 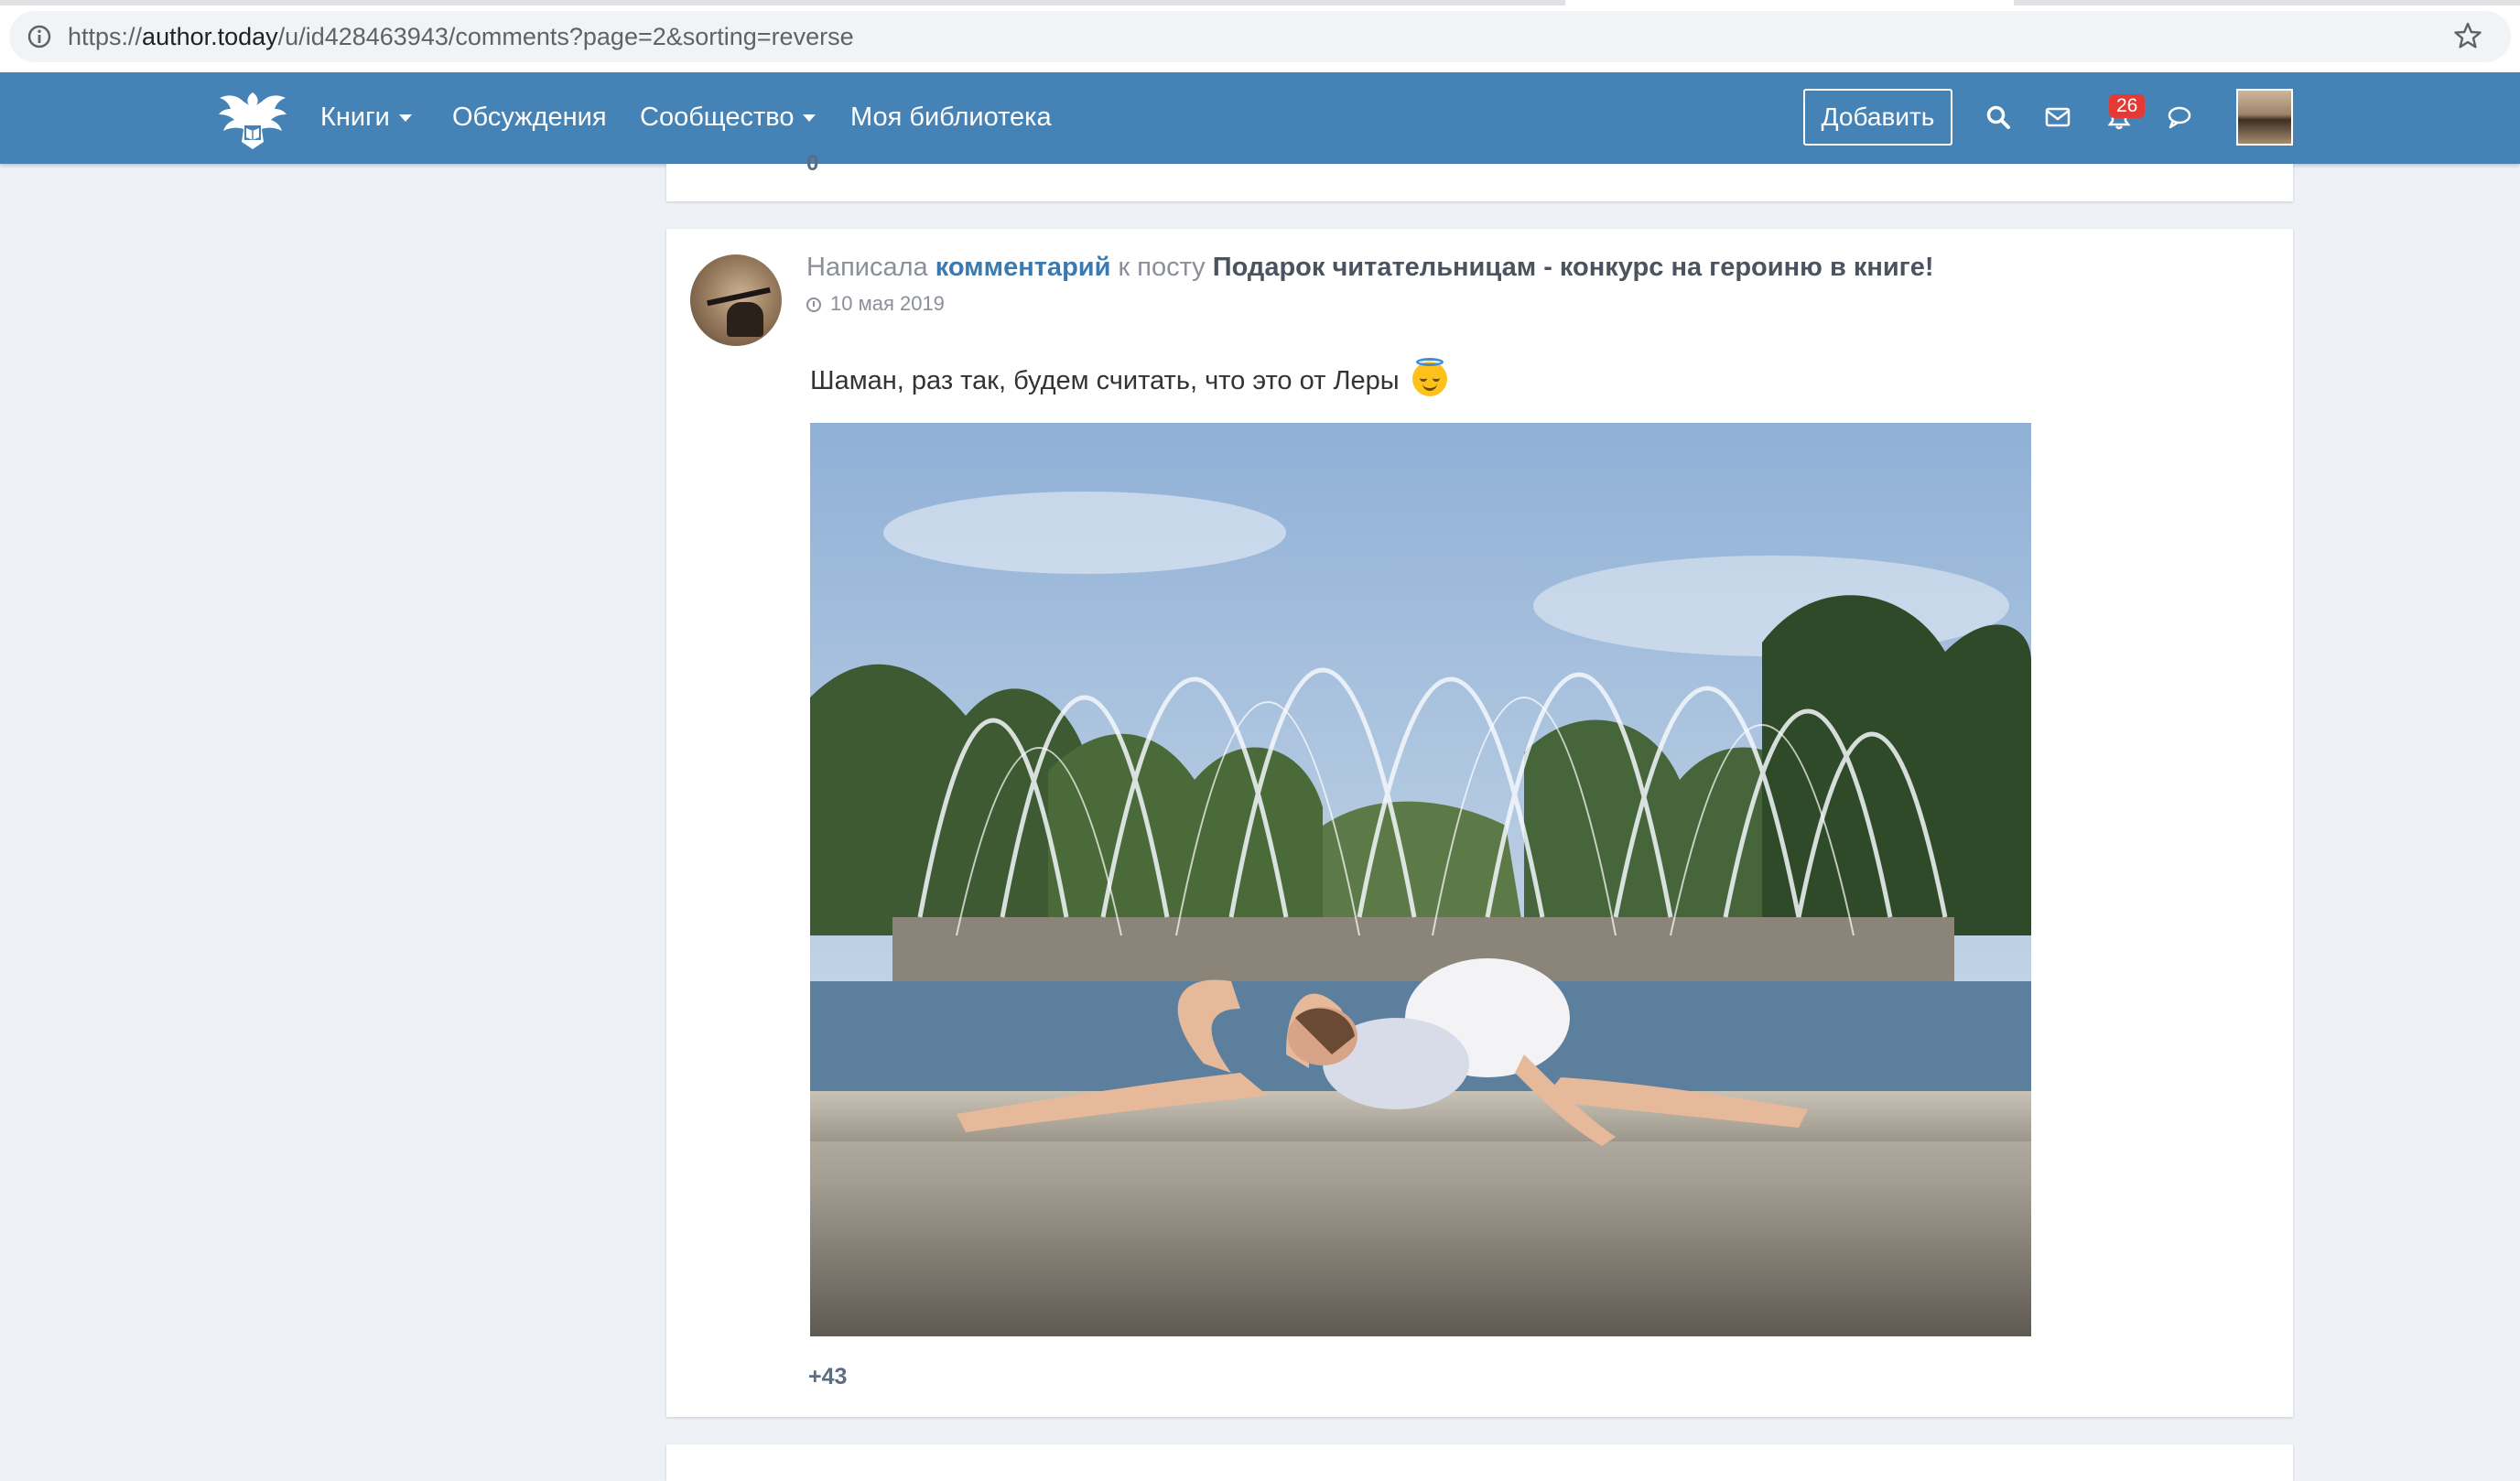 I want to click on nav-library: Моя библиотека, so click(x=951, y=117).